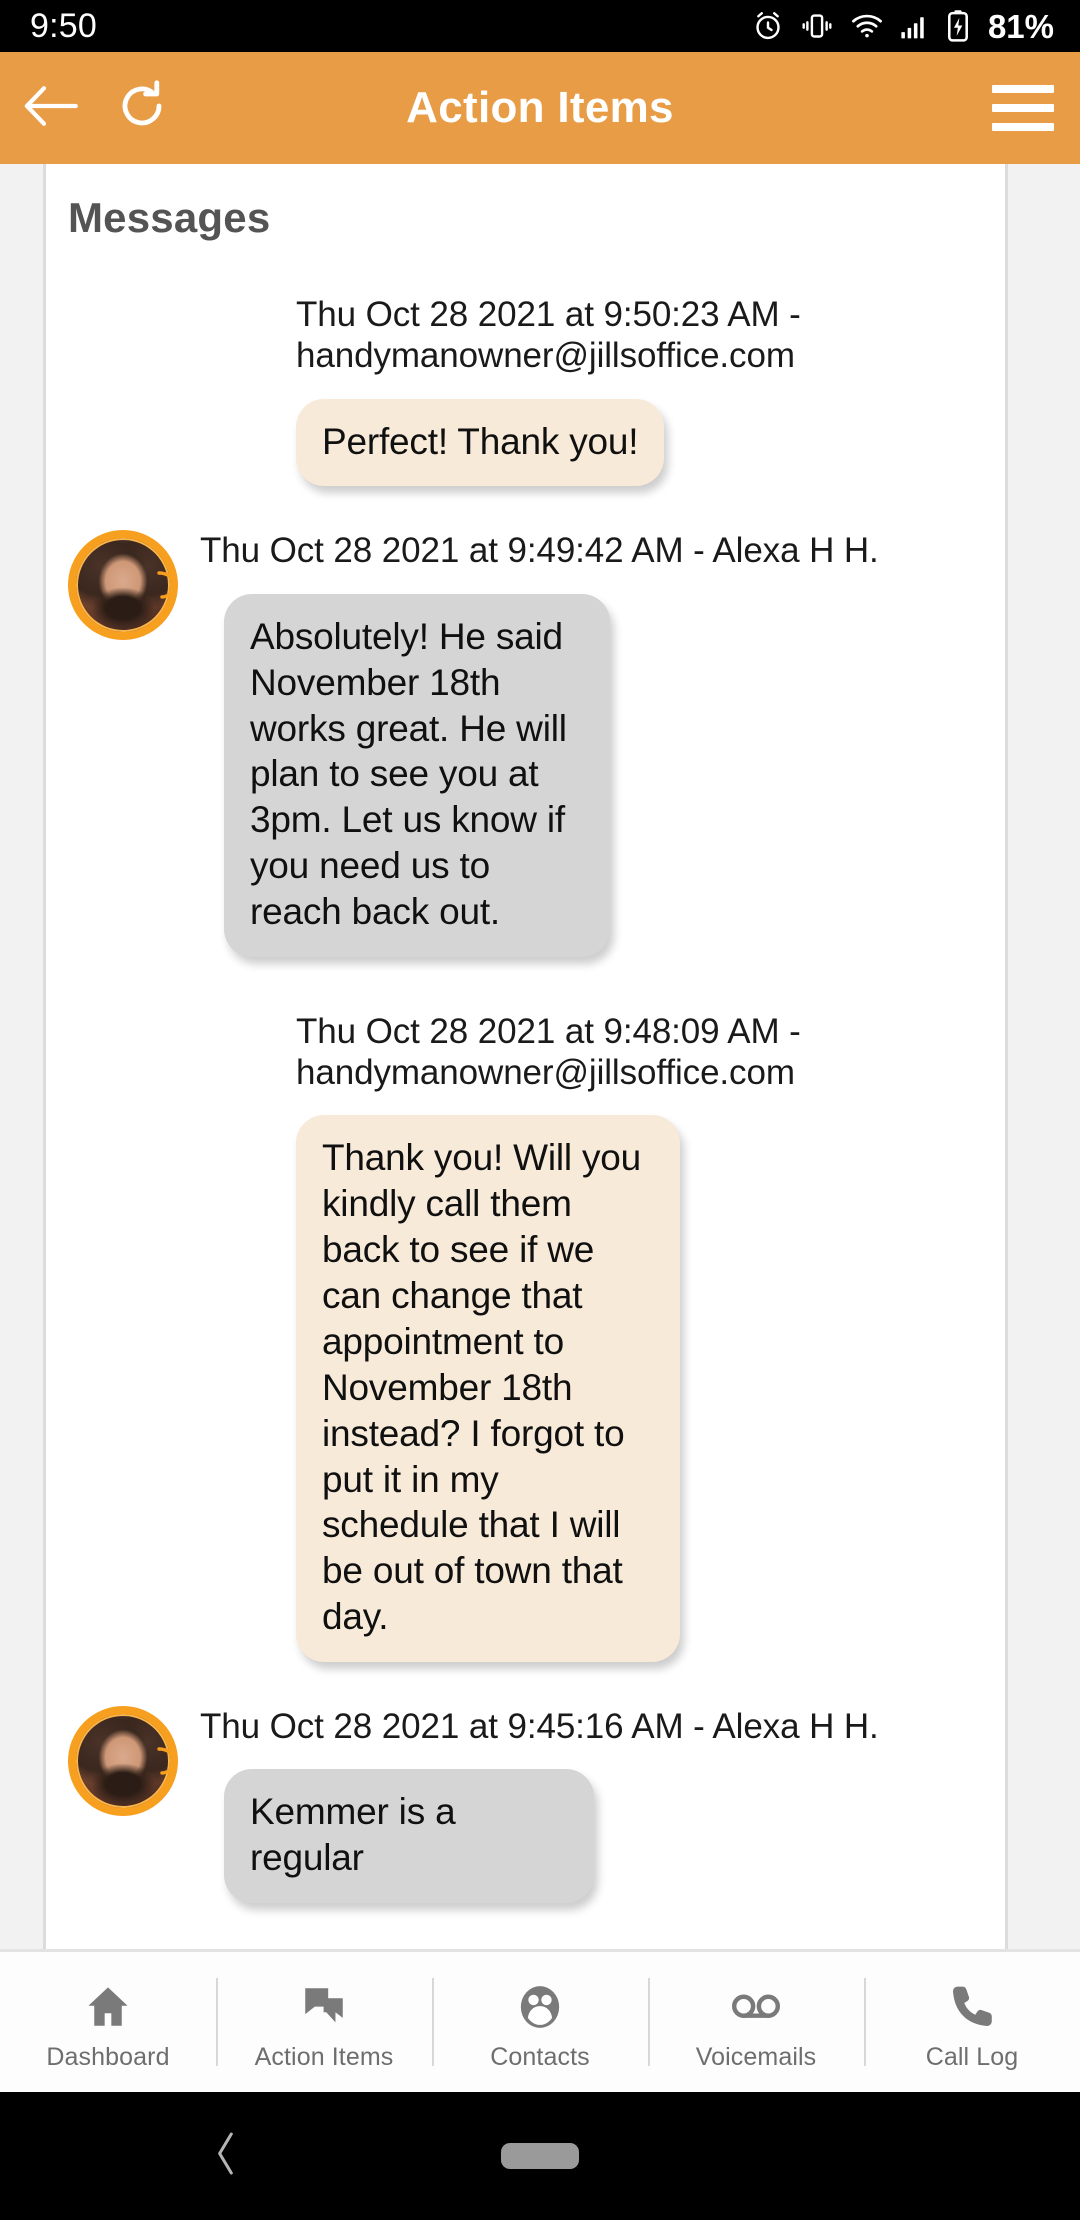  What do you see at coordinates (324, 2007) in the screenshot?
I see `chat-bubbles-icon` at bounding box center [324, 2007].